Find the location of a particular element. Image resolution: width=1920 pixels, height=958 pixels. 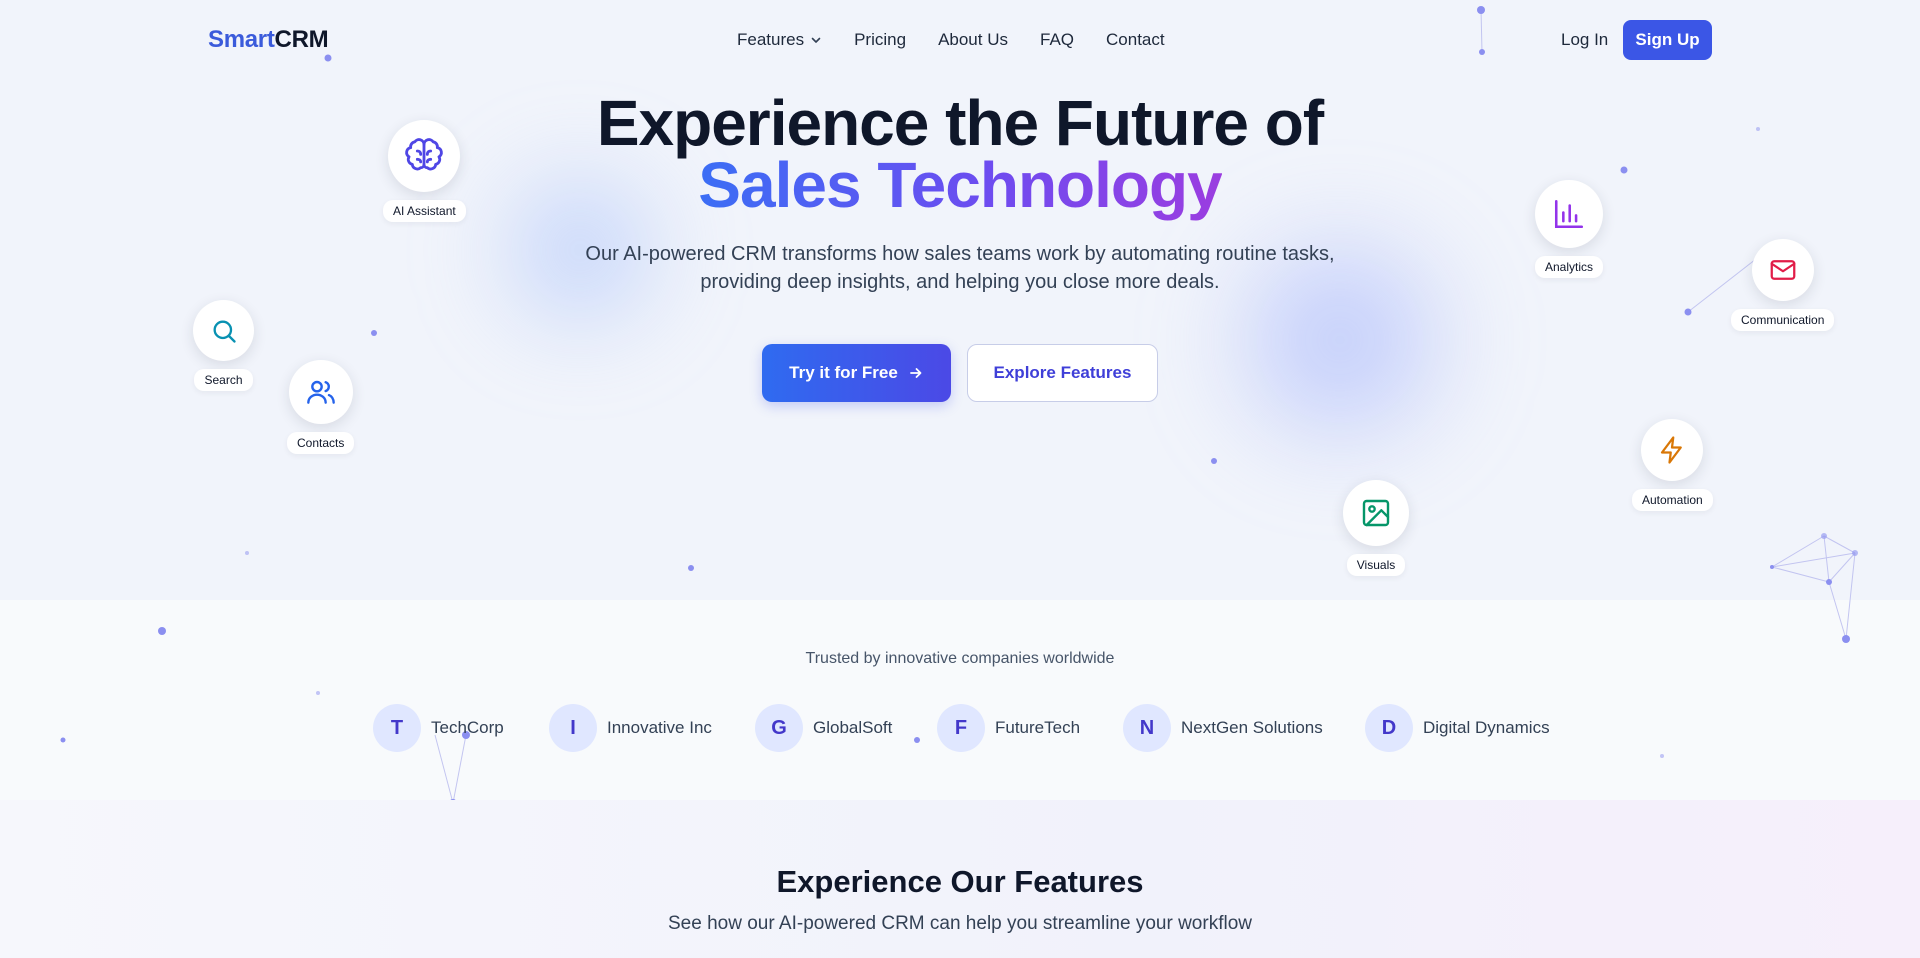

bar-chart-icon is located at coordinates (1569, 214).